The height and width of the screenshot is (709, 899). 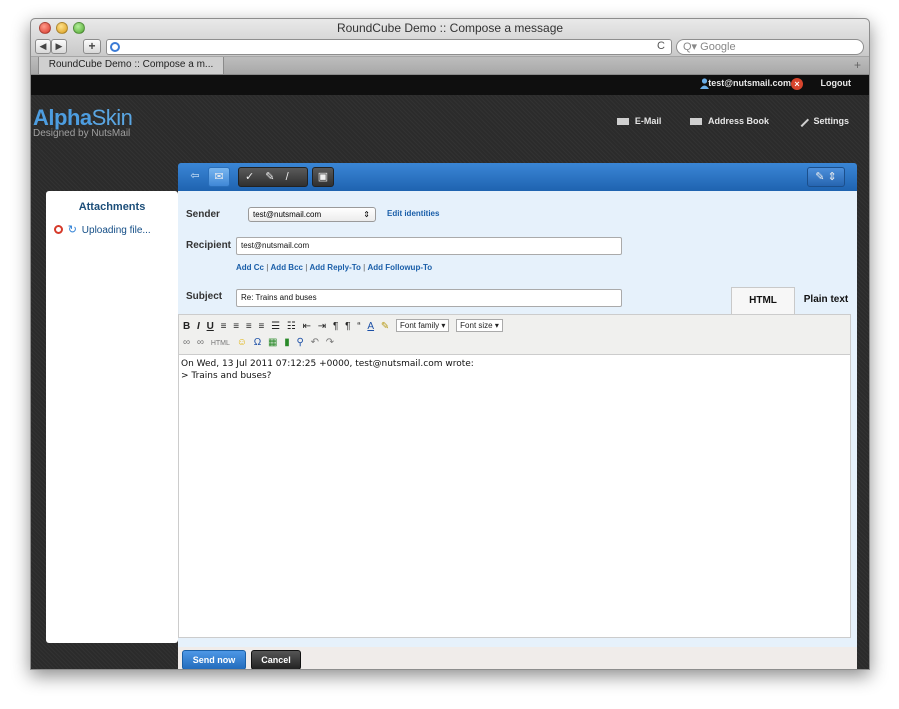 I want to click on signature-icon: /, so click(x=287, y=177).